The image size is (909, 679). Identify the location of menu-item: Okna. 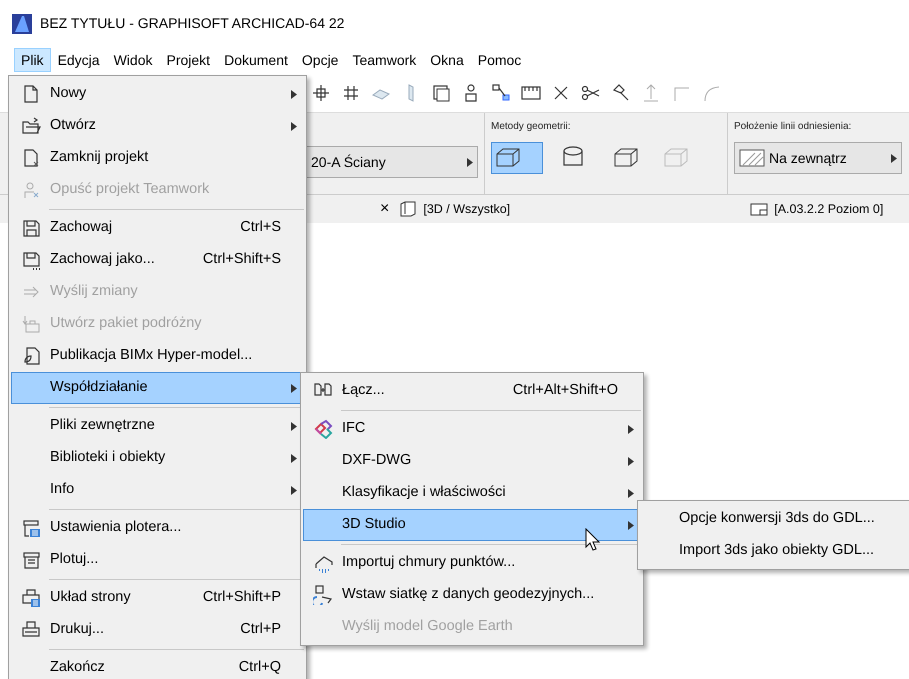
(447, 60).